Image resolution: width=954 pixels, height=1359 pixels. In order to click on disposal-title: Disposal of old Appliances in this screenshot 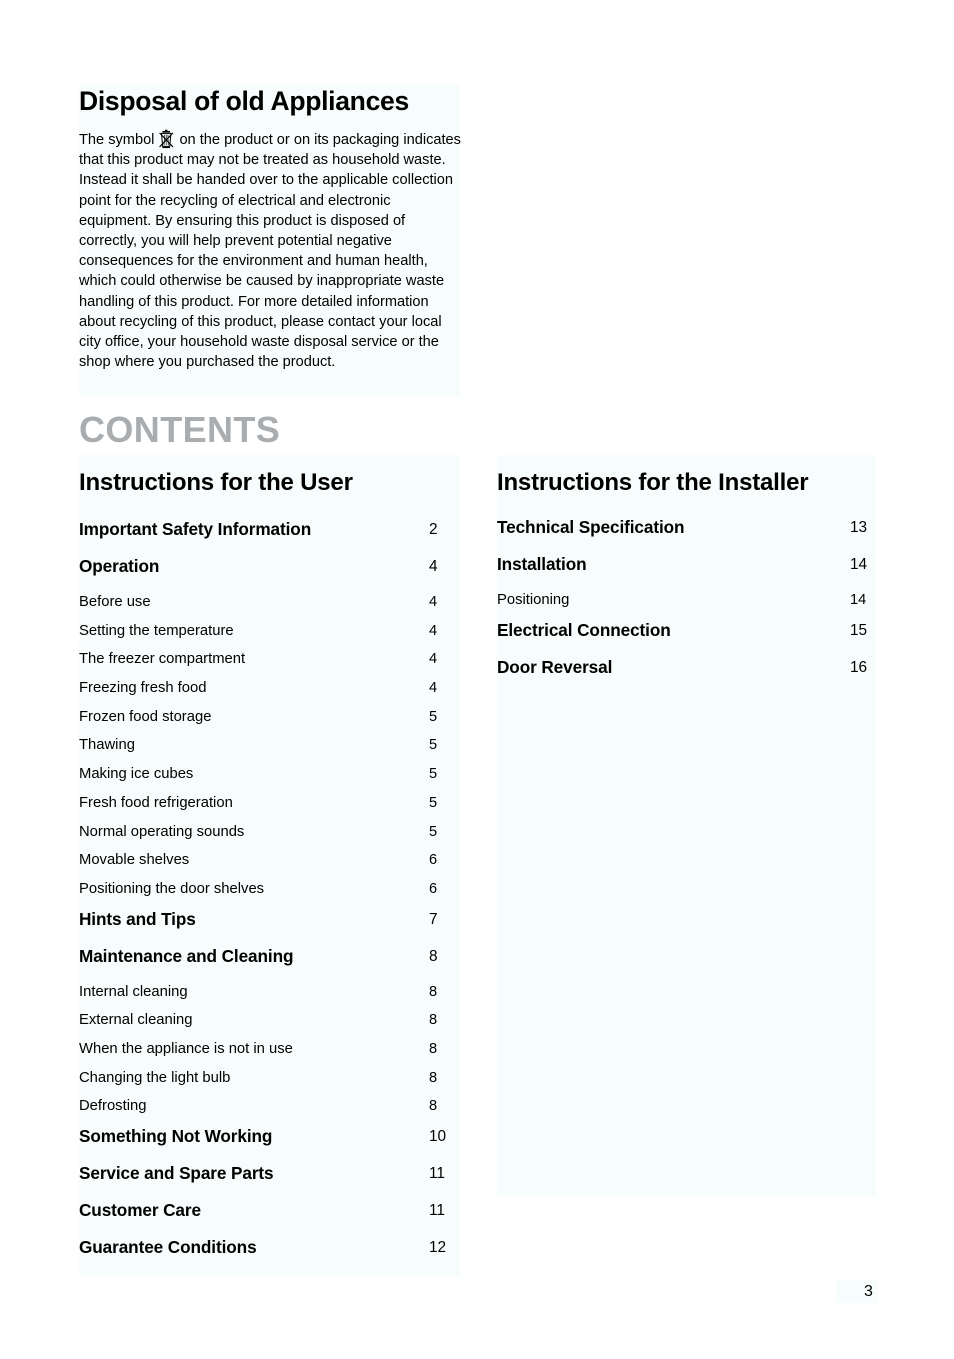, I will do `click(244, 101)`.